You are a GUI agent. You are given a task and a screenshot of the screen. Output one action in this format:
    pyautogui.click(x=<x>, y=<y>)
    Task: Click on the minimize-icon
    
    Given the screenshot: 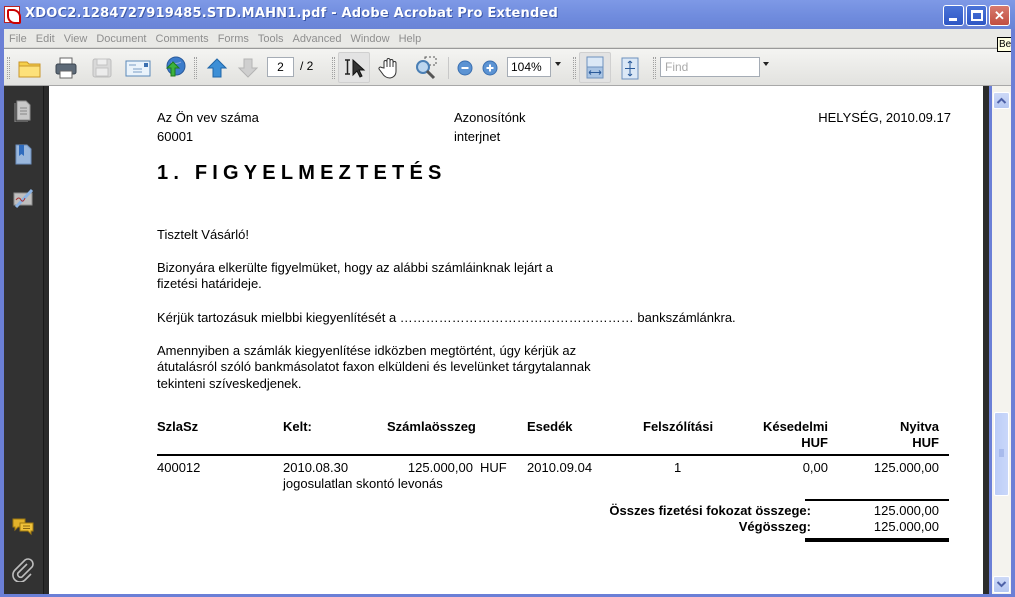 What is the action you would take?
    pyautogui.click(x=953, y=19)
    